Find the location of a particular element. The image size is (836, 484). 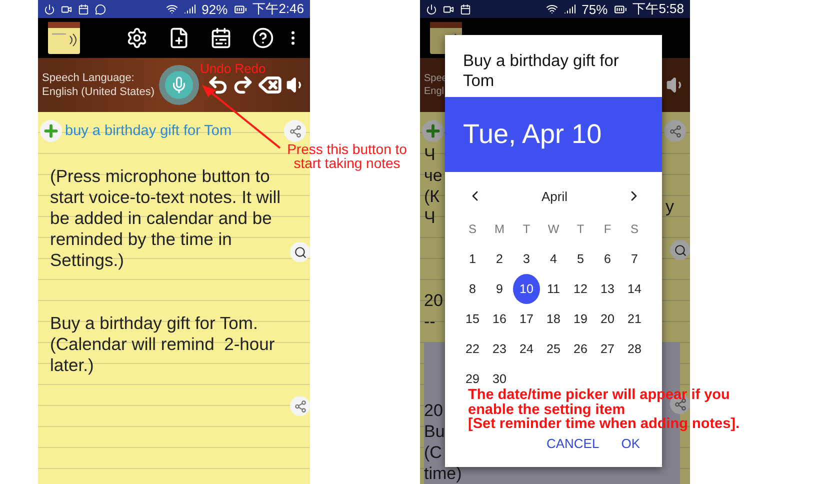

clock-time: 下午2:46 is located at coordinates (278, 9).